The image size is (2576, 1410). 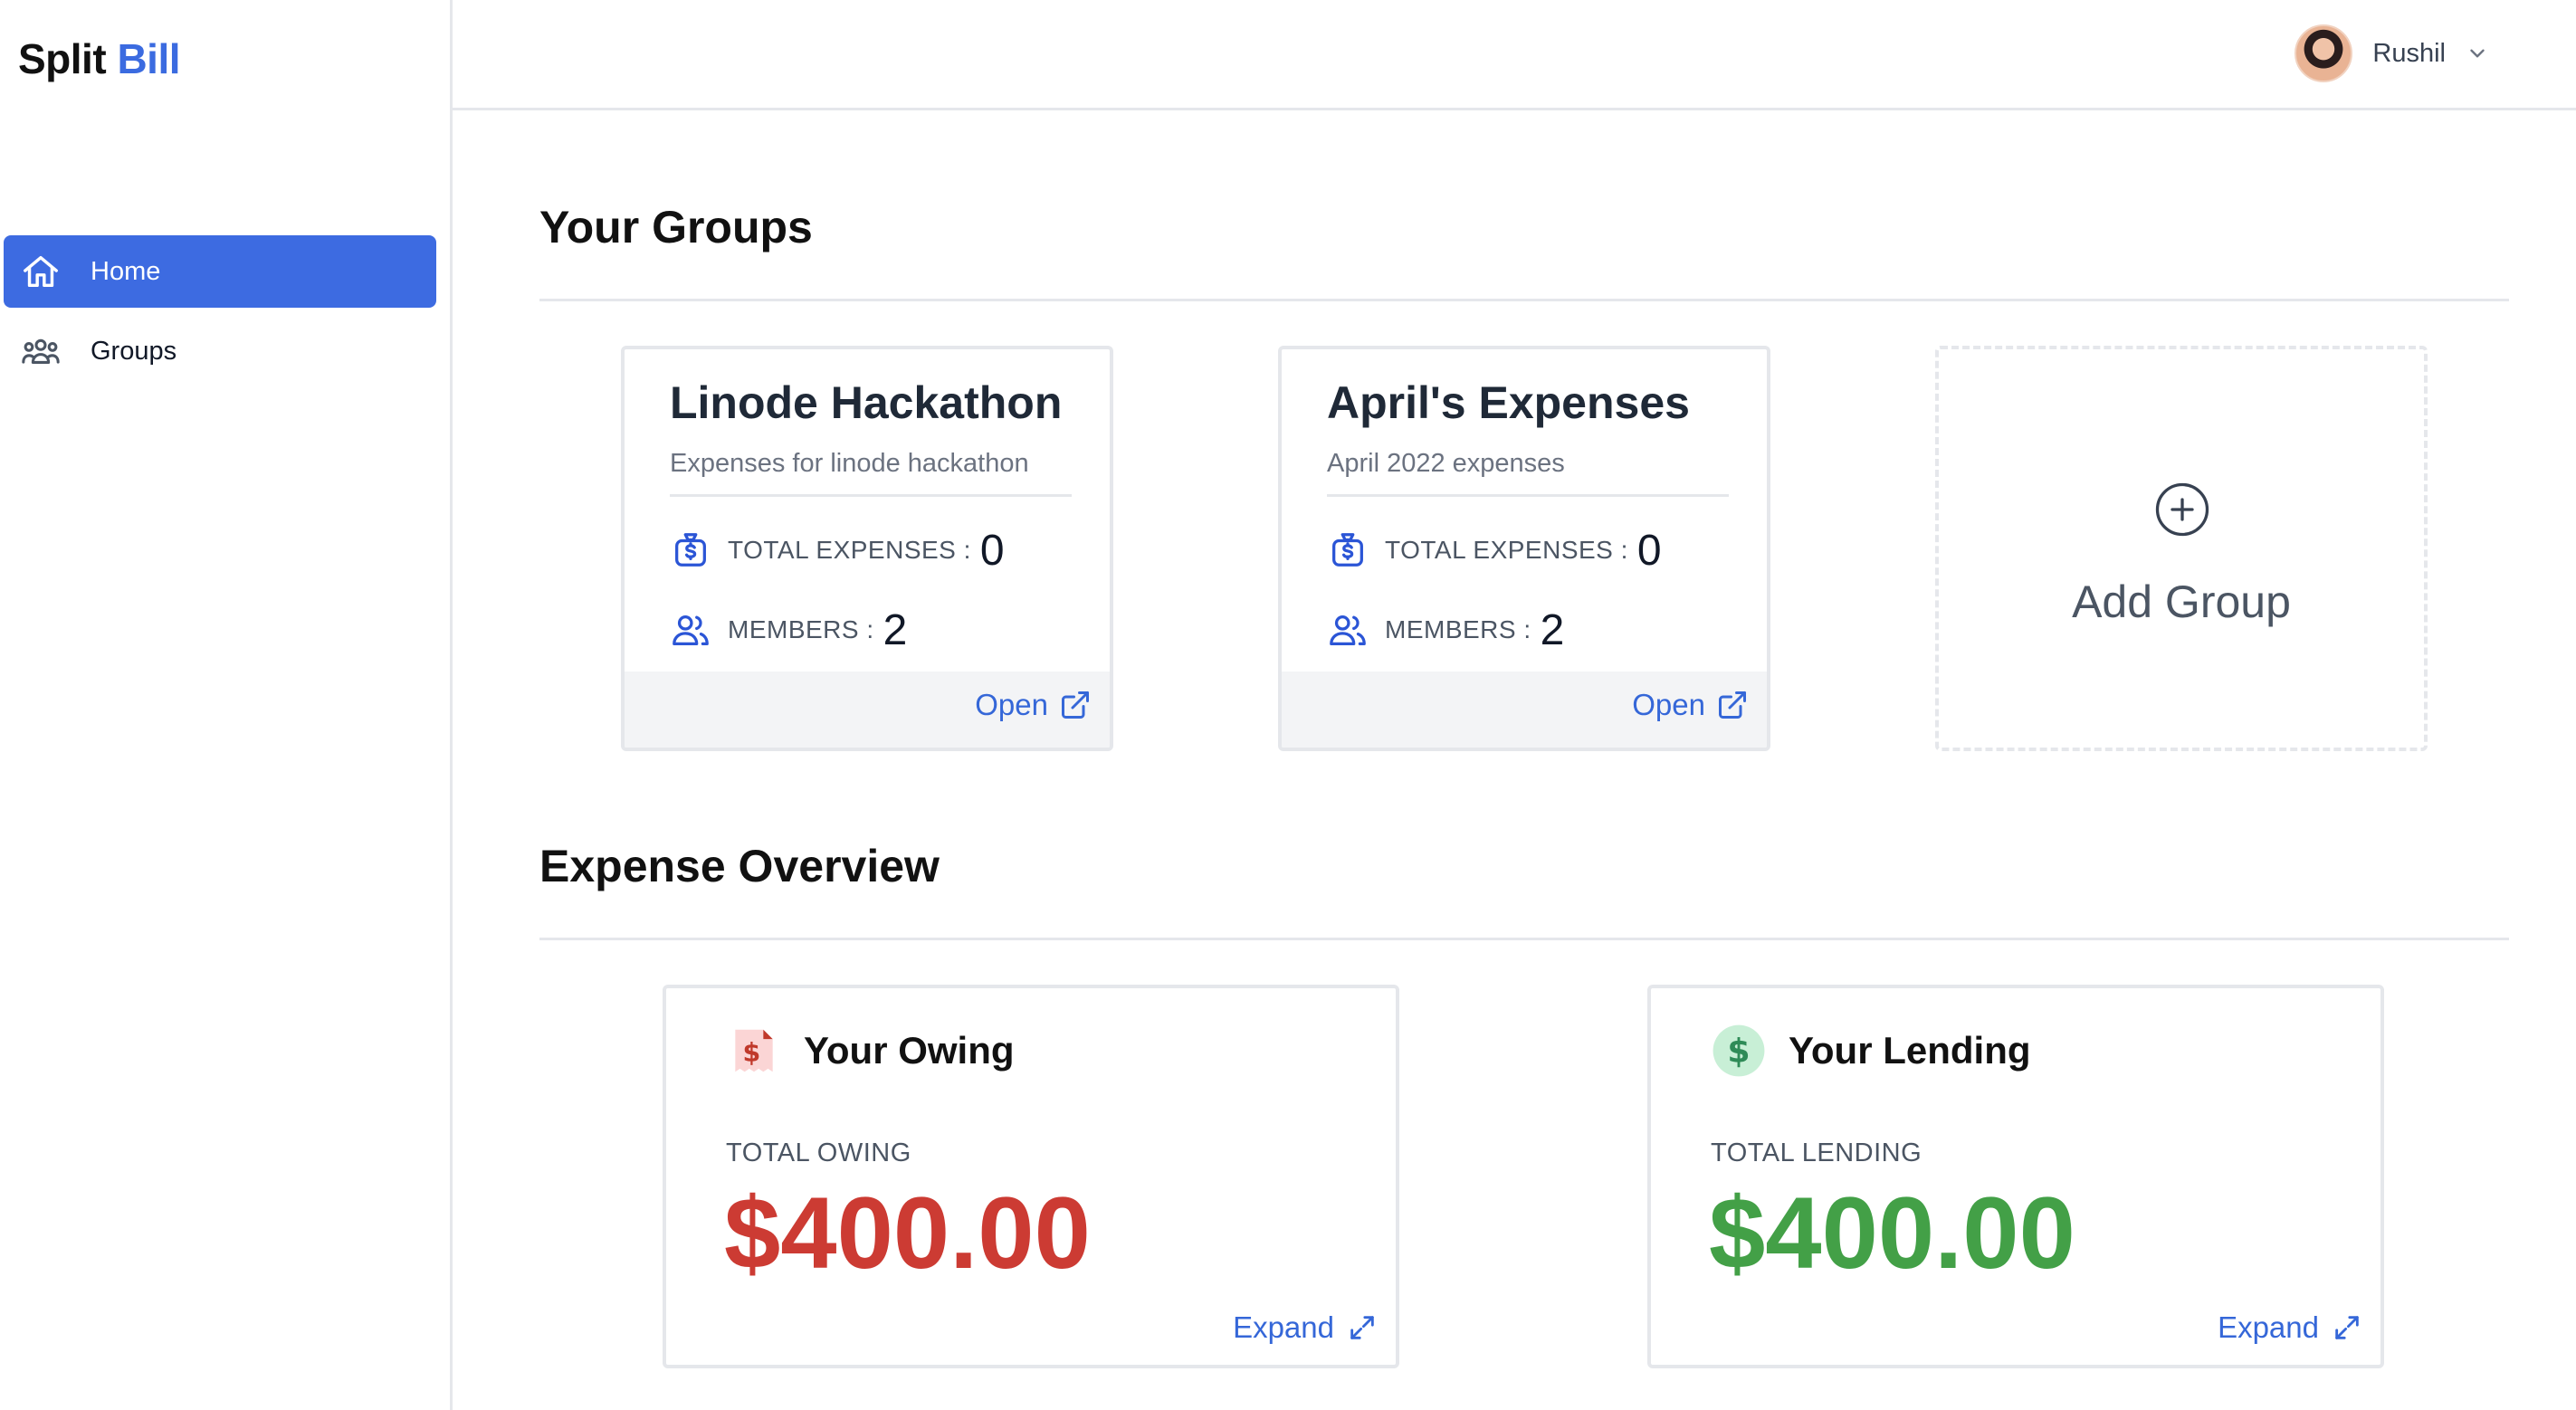 I want to click on sidebar-item-home: Home, so click(x=220, y=271).